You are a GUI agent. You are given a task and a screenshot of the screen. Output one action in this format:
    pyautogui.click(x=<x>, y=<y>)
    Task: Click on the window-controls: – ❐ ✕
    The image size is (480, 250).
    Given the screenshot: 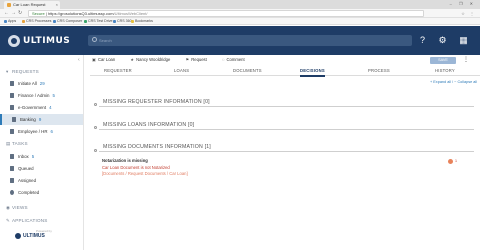 What is the action you would take?
    pyautogui.click(x=463, y=4)
    